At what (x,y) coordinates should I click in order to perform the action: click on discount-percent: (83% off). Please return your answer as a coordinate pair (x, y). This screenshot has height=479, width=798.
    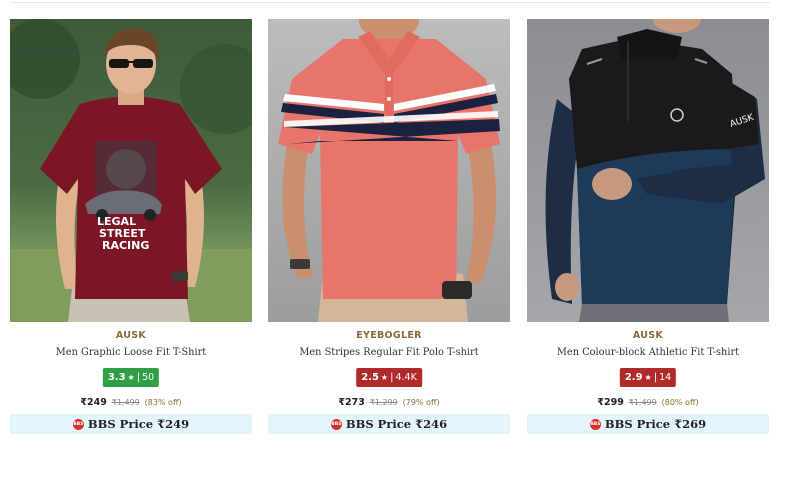
    Looking at the image, I should click on (163, 402).